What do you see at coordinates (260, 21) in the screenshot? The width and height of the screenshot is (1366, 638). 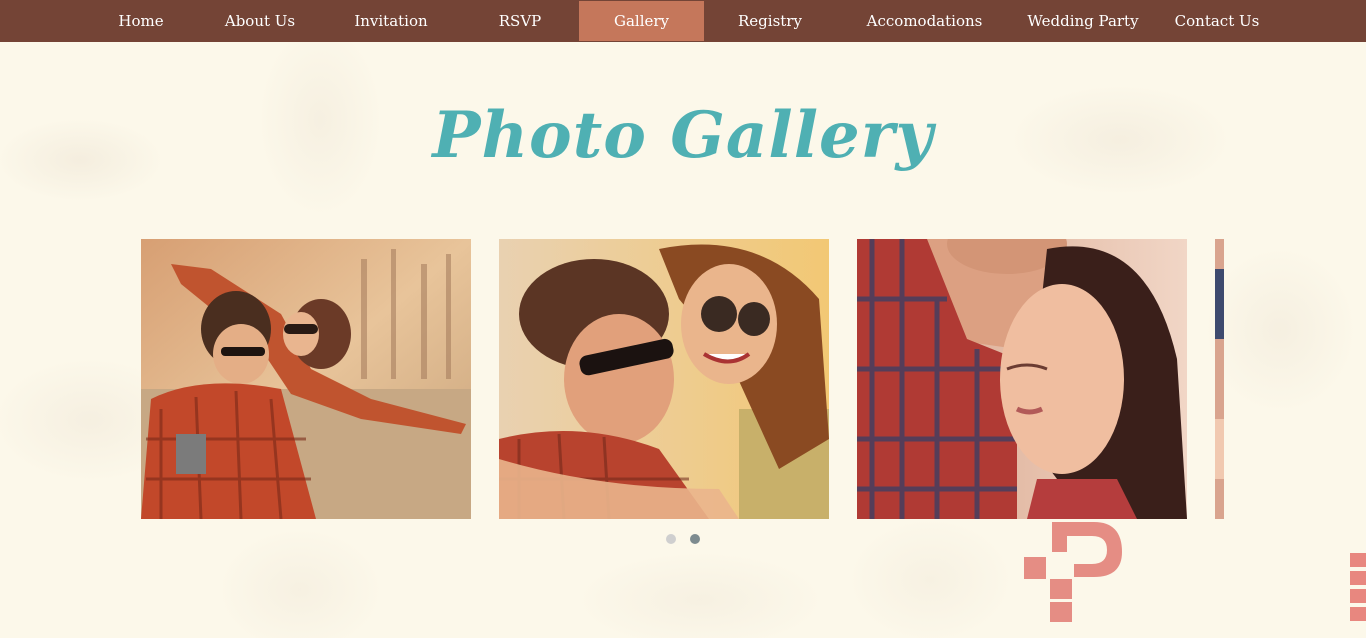 I see `nav-about-us: About Us` at bounding box center [260, 21].